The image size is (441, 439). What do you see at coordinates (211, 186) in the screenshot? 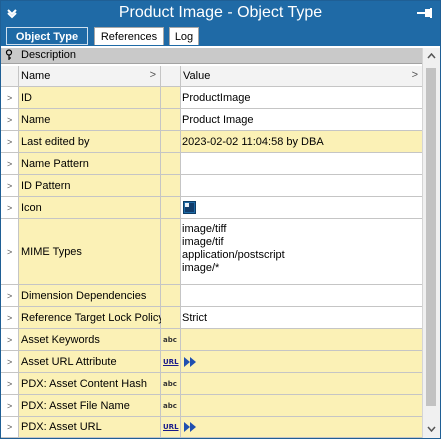
I see `table-row: > ID Pattern` at bounding box center [211, 186].